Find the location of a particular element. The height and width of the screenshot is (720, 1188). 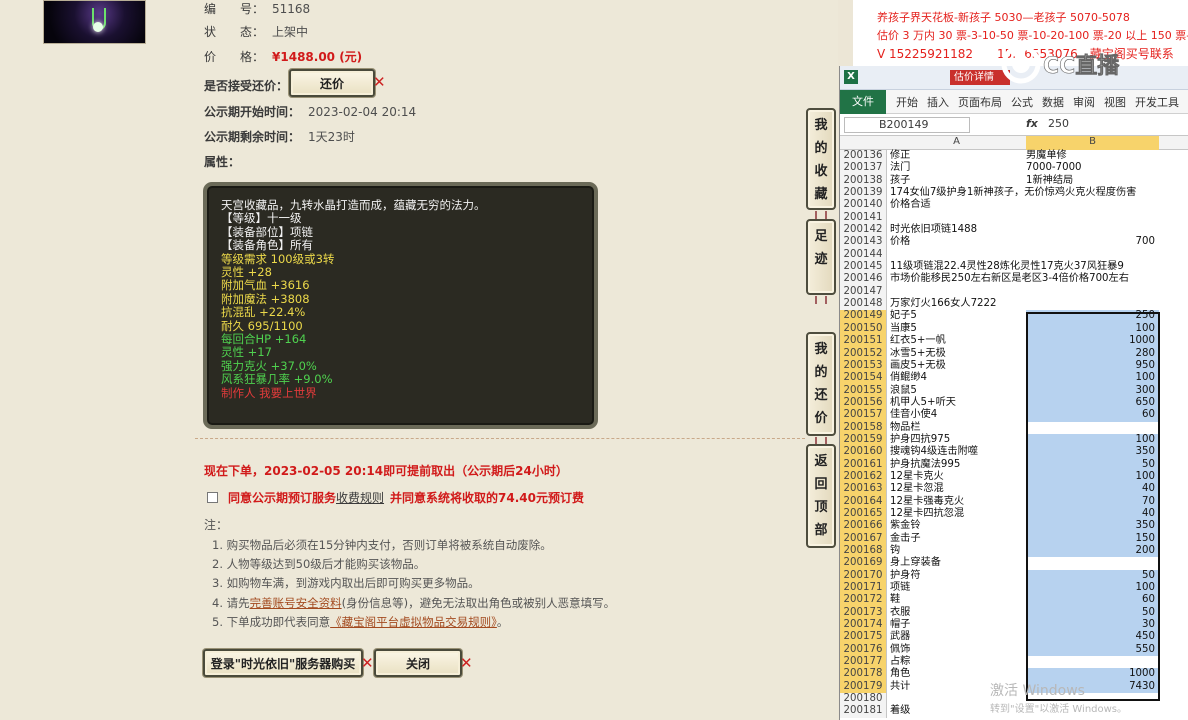

row-number: 200153 is located at coordinates (863, 366).